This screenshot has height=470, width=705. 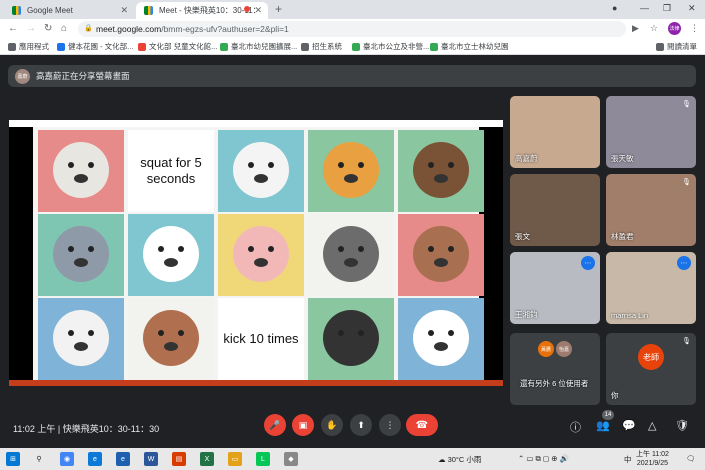 What do you see at coordinates (652, 454) in the screenshot?
I see `clock-time: 上午 11:02` at bounding box center [652, 454].